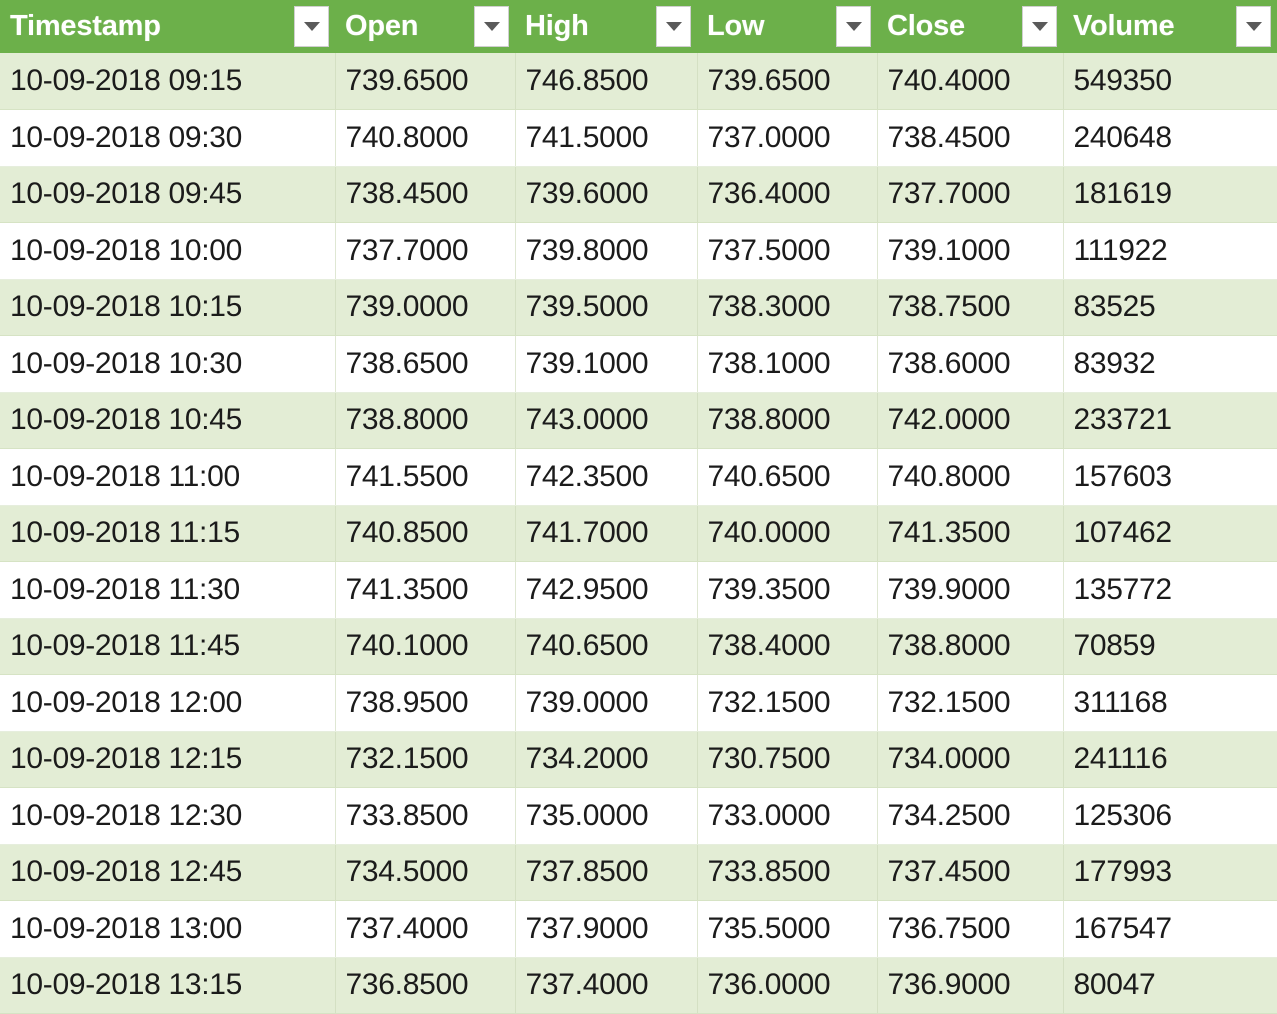  I want to click on cell-close: 740.8000, so click(969, 477).